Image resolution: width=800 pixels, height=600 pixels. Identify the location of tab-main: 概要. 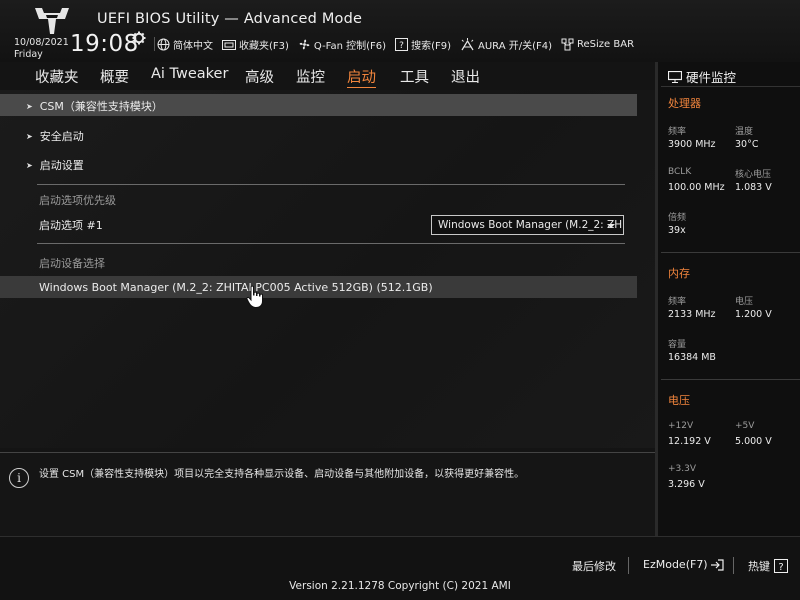
(114, 76).